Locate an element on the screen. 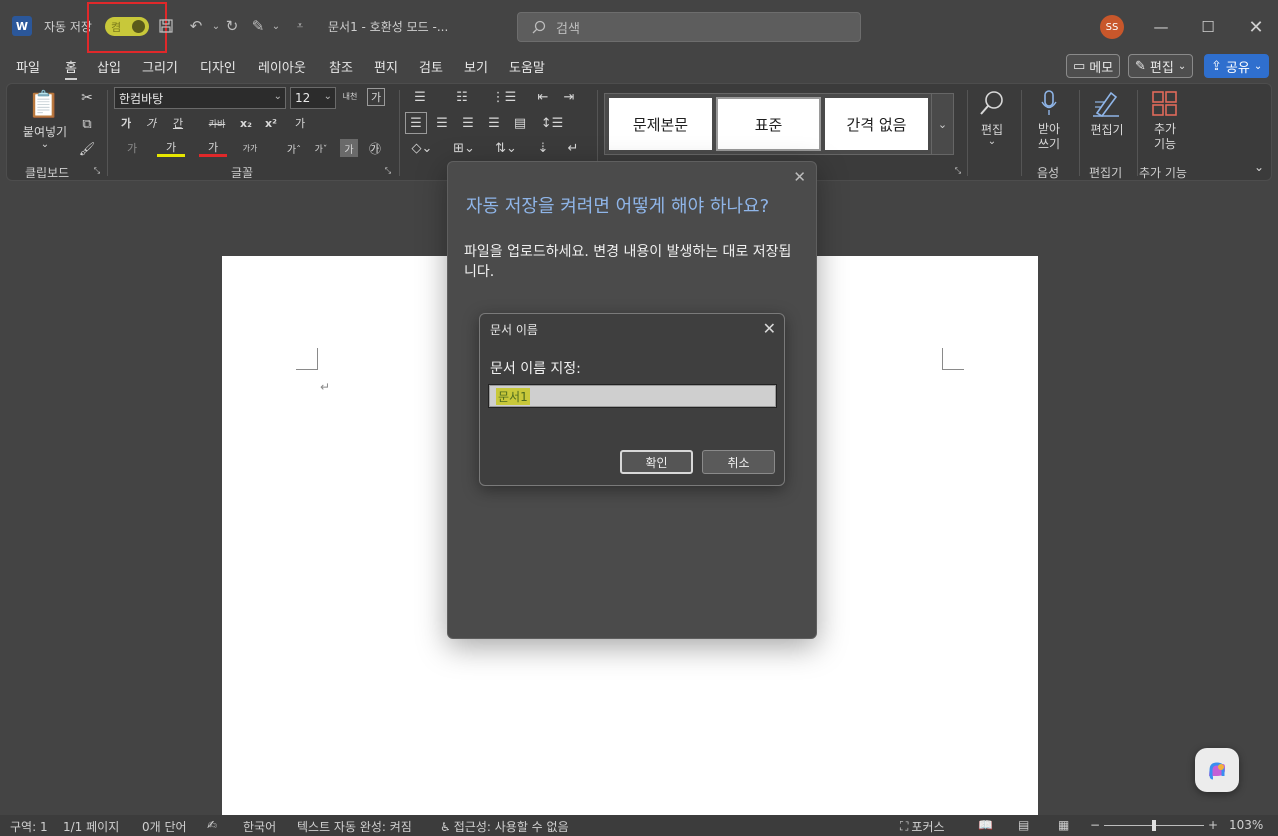 This screenshot has width=1278, height=836. tab-home: 홈 is located at coordinates (71, 68).